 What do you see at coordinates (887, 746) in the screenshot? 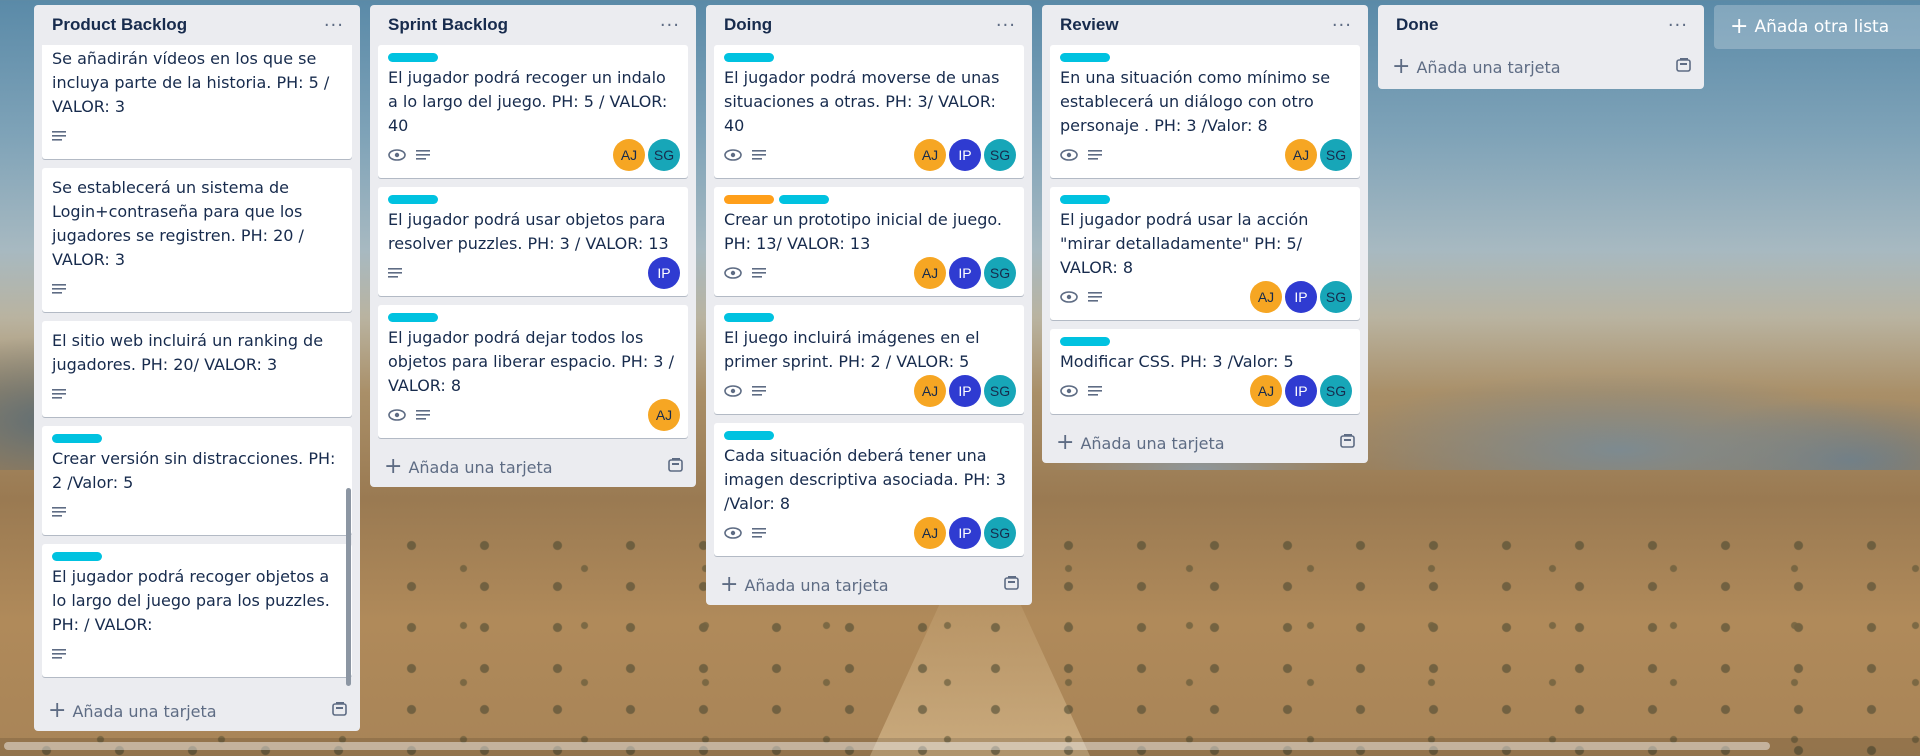
I see `board-horizontal-scrollbar` at bounding box center [887, 746].